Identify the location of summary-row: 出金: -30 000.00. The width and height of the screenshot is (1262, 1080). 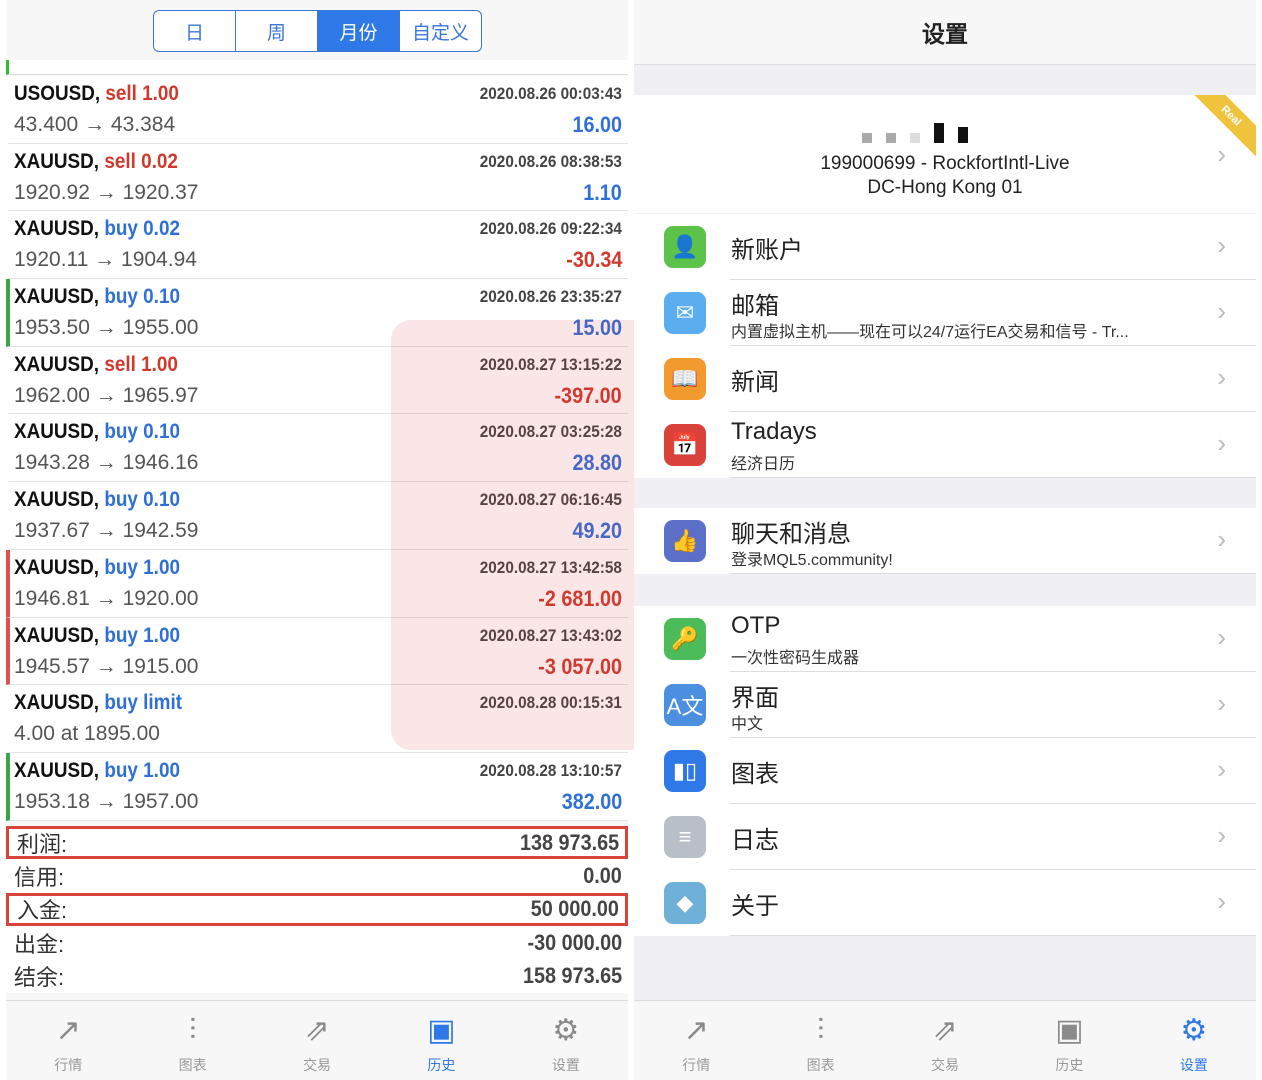
(317, 942).